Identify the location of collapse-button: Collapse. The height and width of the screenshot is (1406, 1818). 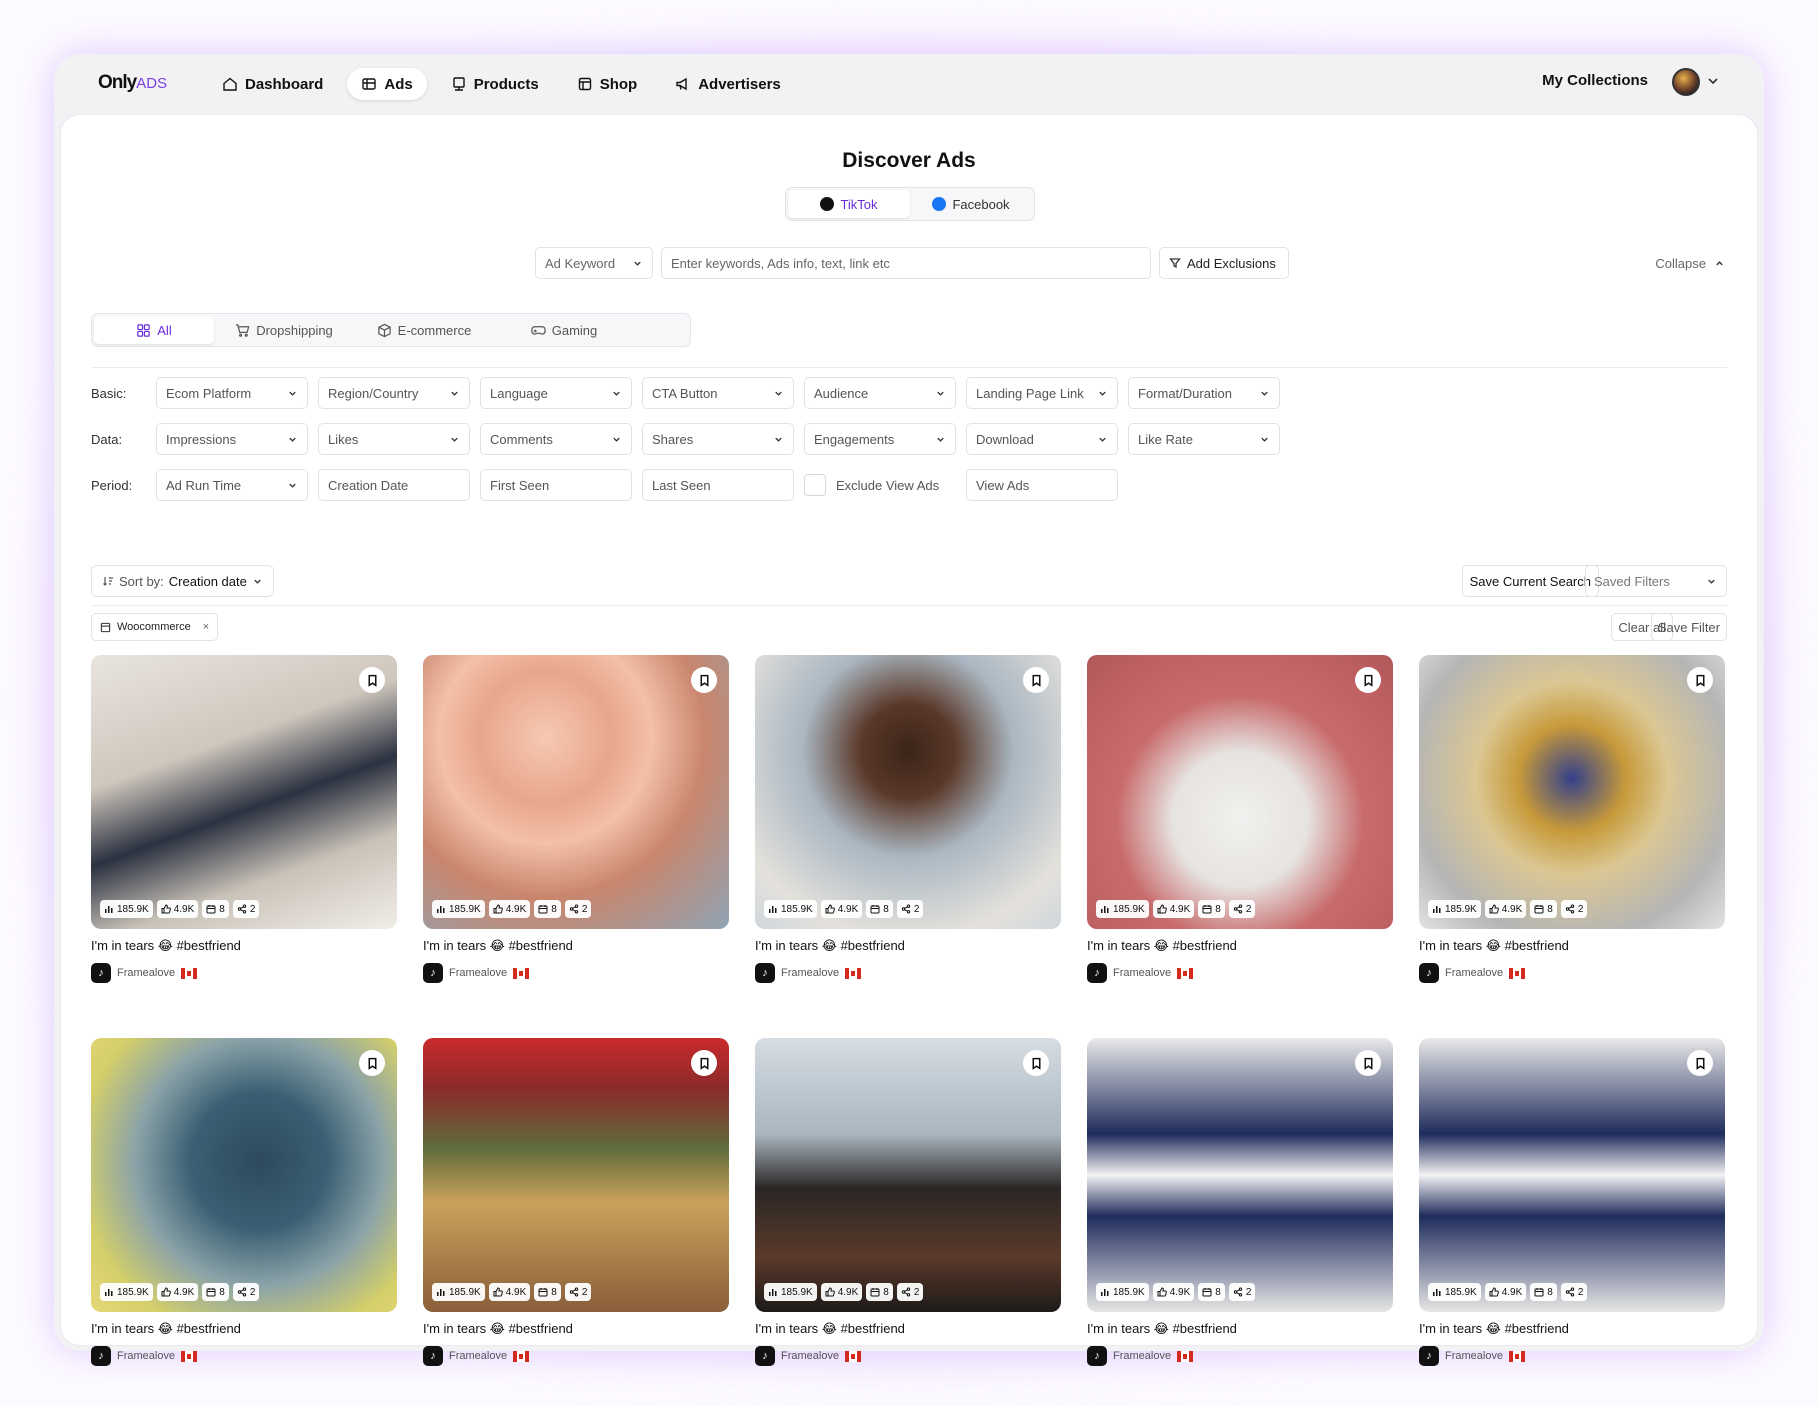
(1690, 263).